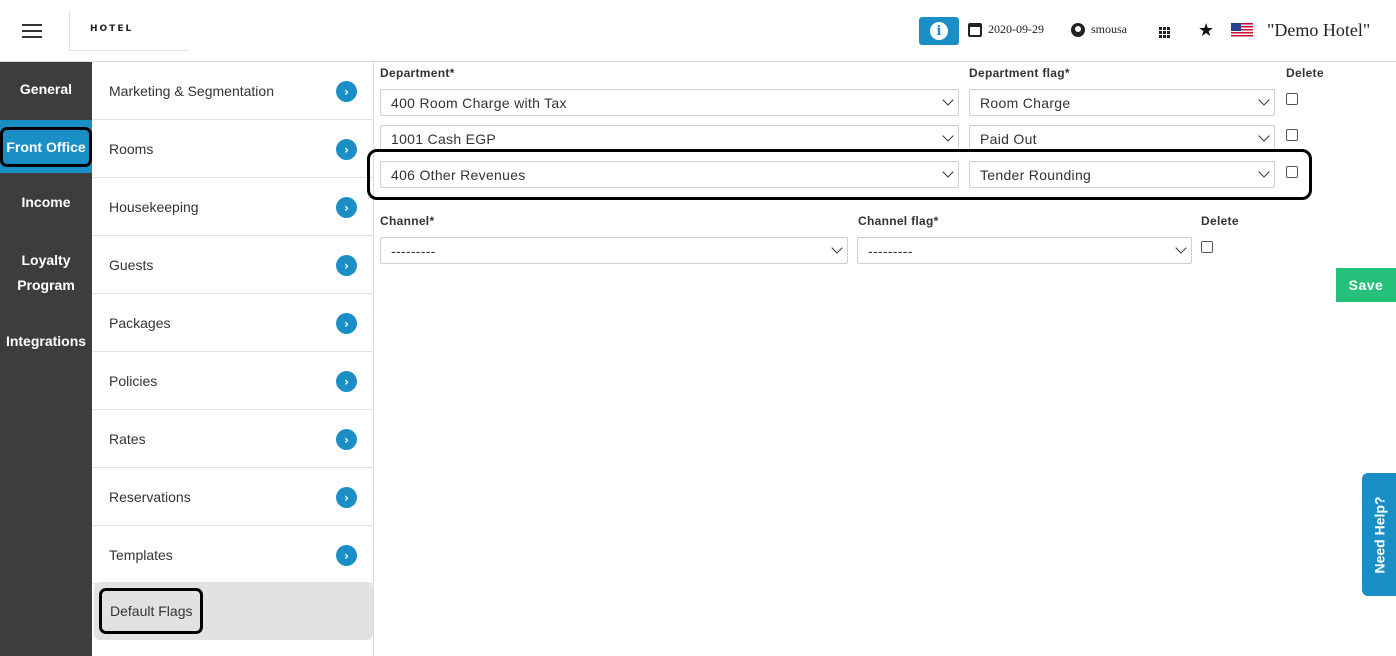 This screenshot has height=656, width=1396. I want to click on select-value: Room Charge, so click(1025, 102).